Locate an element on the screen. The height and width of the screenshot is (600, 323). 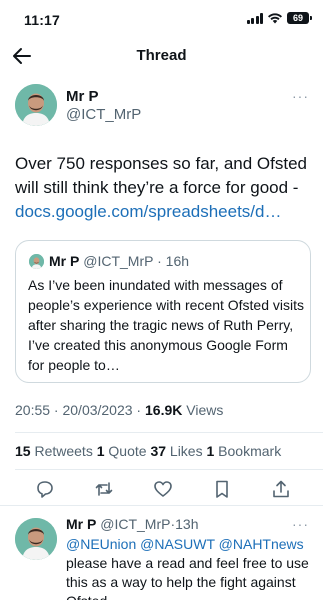
author-handle: @ICT_MrP is located at coordinates (103, 114).